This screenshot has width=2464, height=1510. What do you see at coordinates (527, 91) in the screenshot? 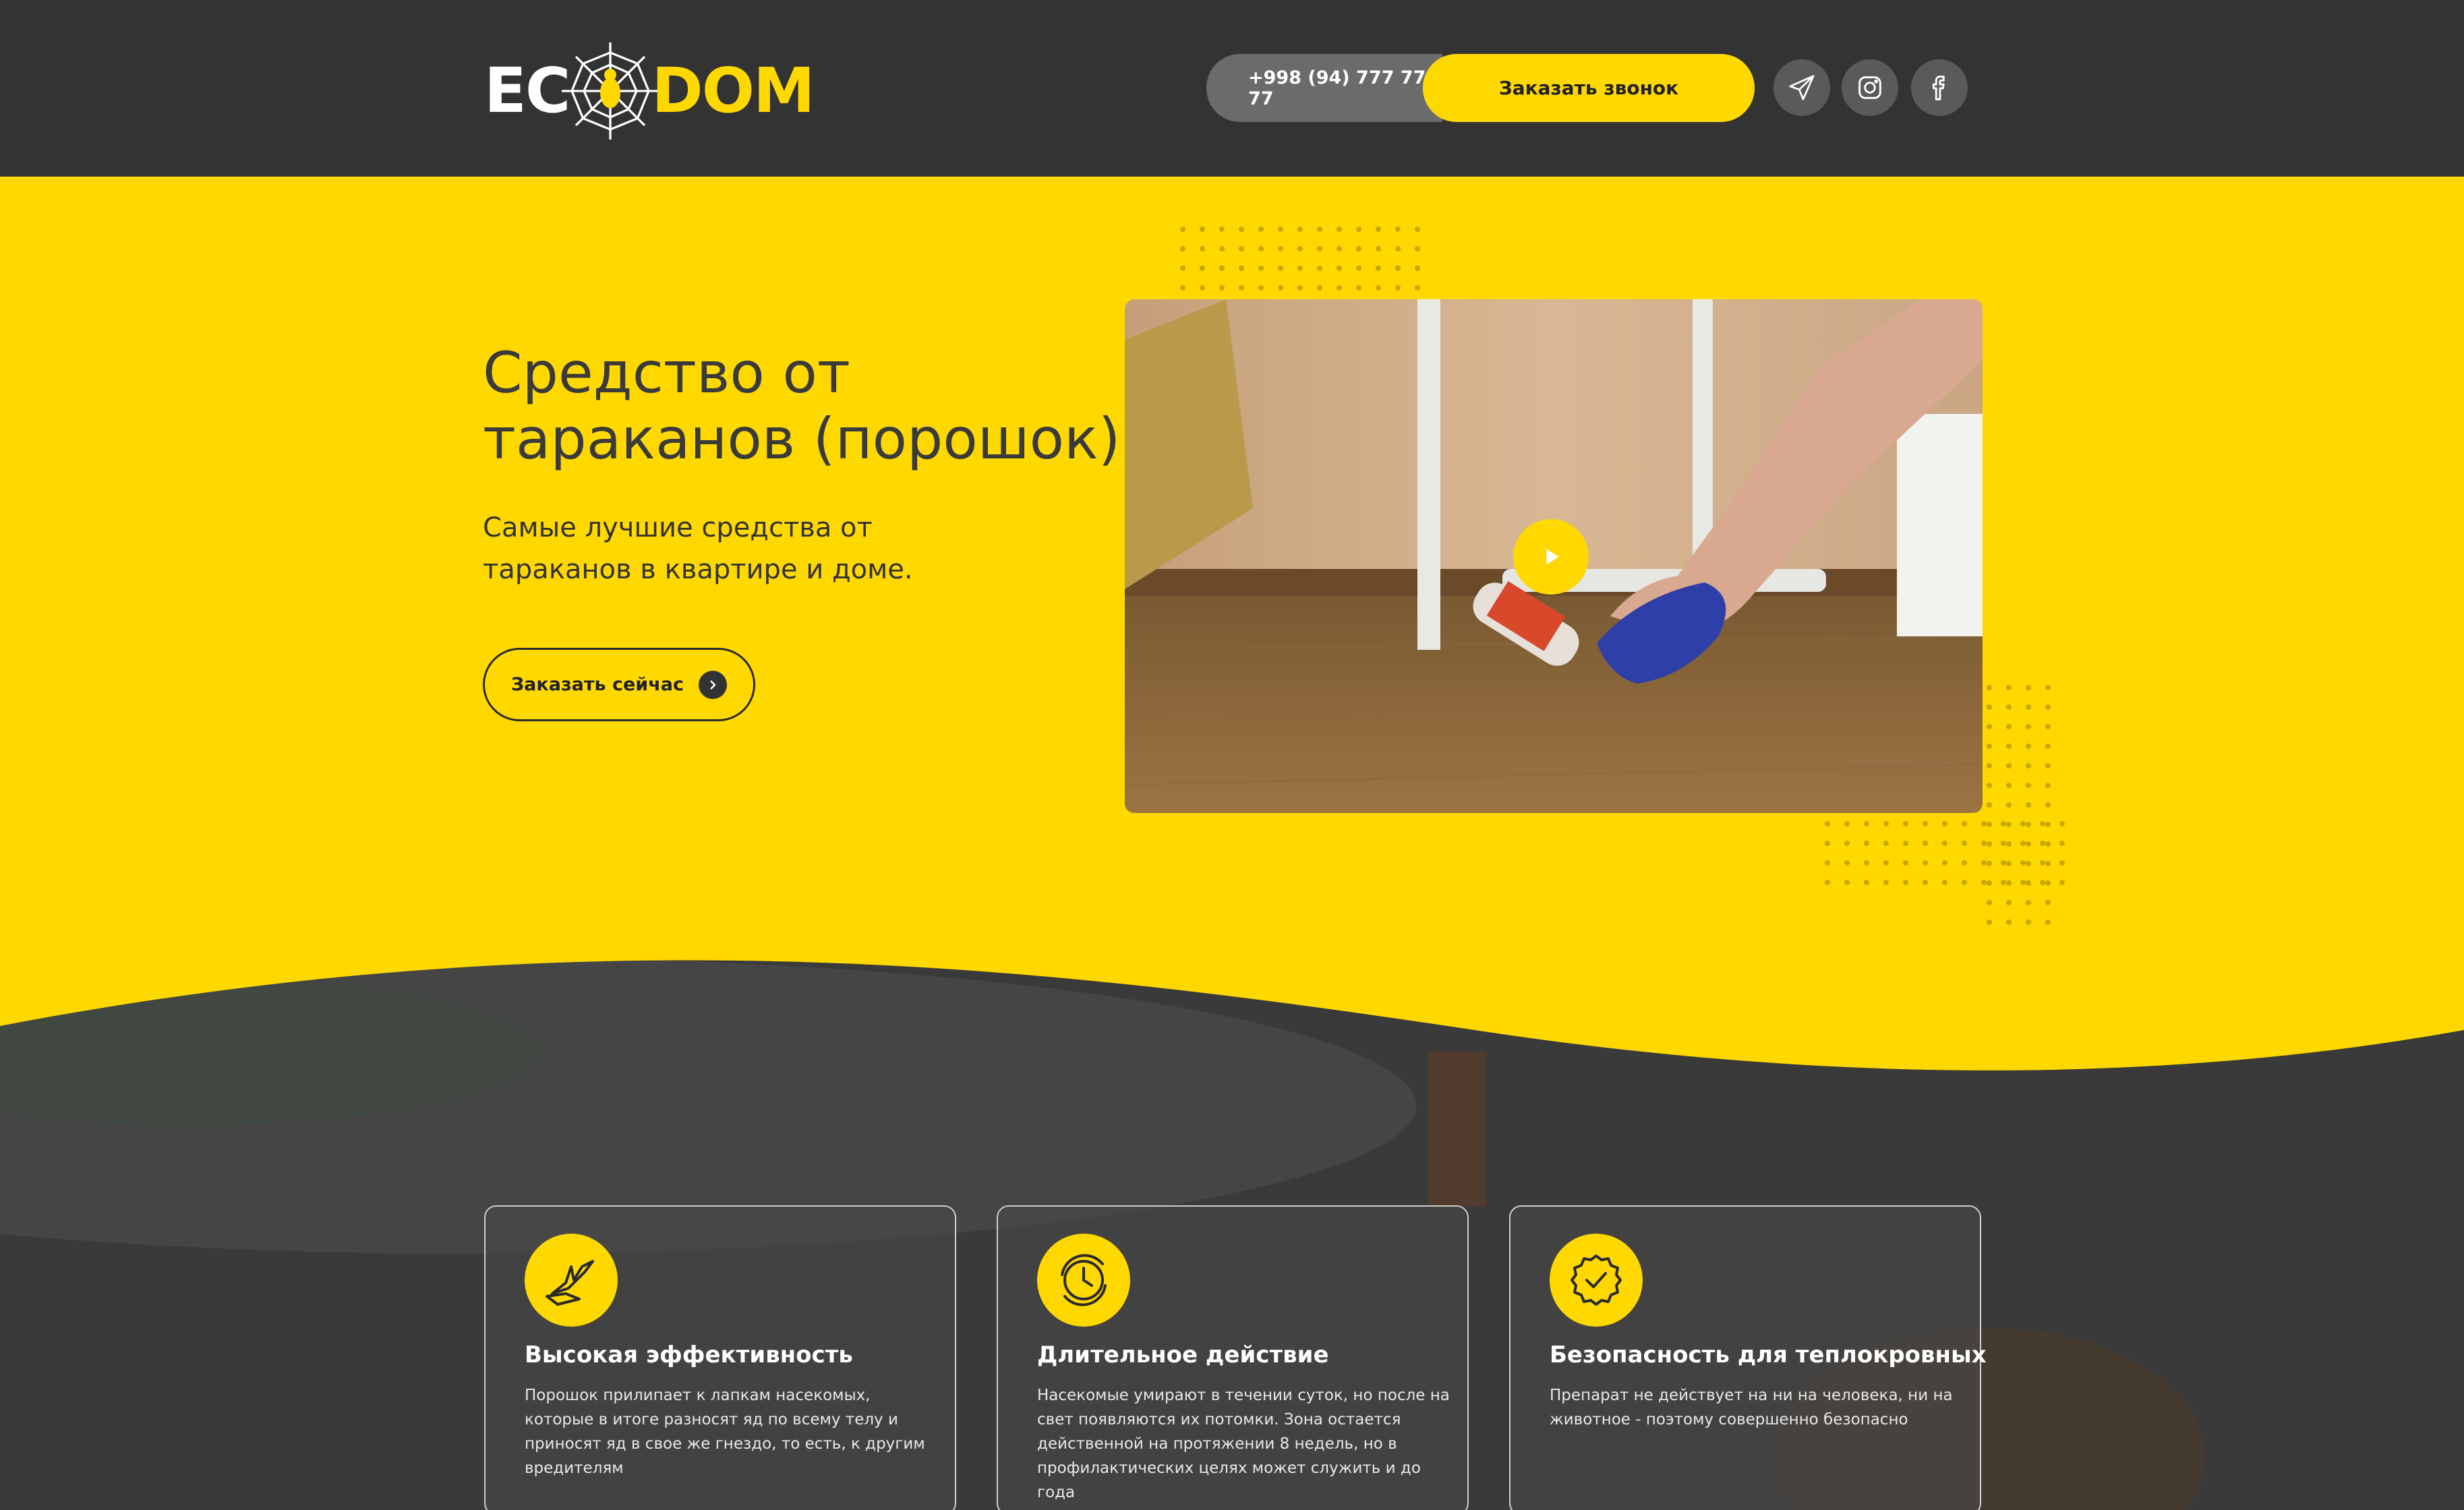
I see `logo-text-left: EC` at bounding box center [527, 91].